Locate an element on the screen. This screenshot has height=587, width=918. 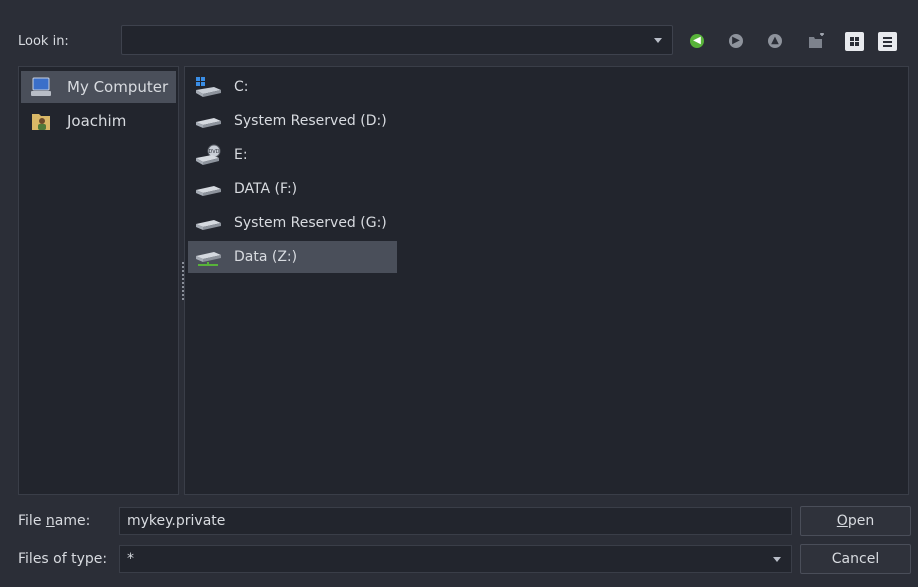
windows-drive-icon is located at coordinates (208, 87).